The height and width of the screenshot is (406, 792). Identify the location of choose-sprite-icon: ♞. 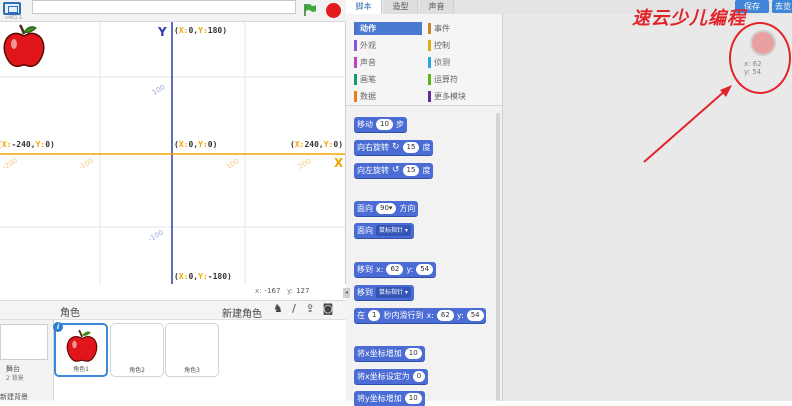
(278, 309).